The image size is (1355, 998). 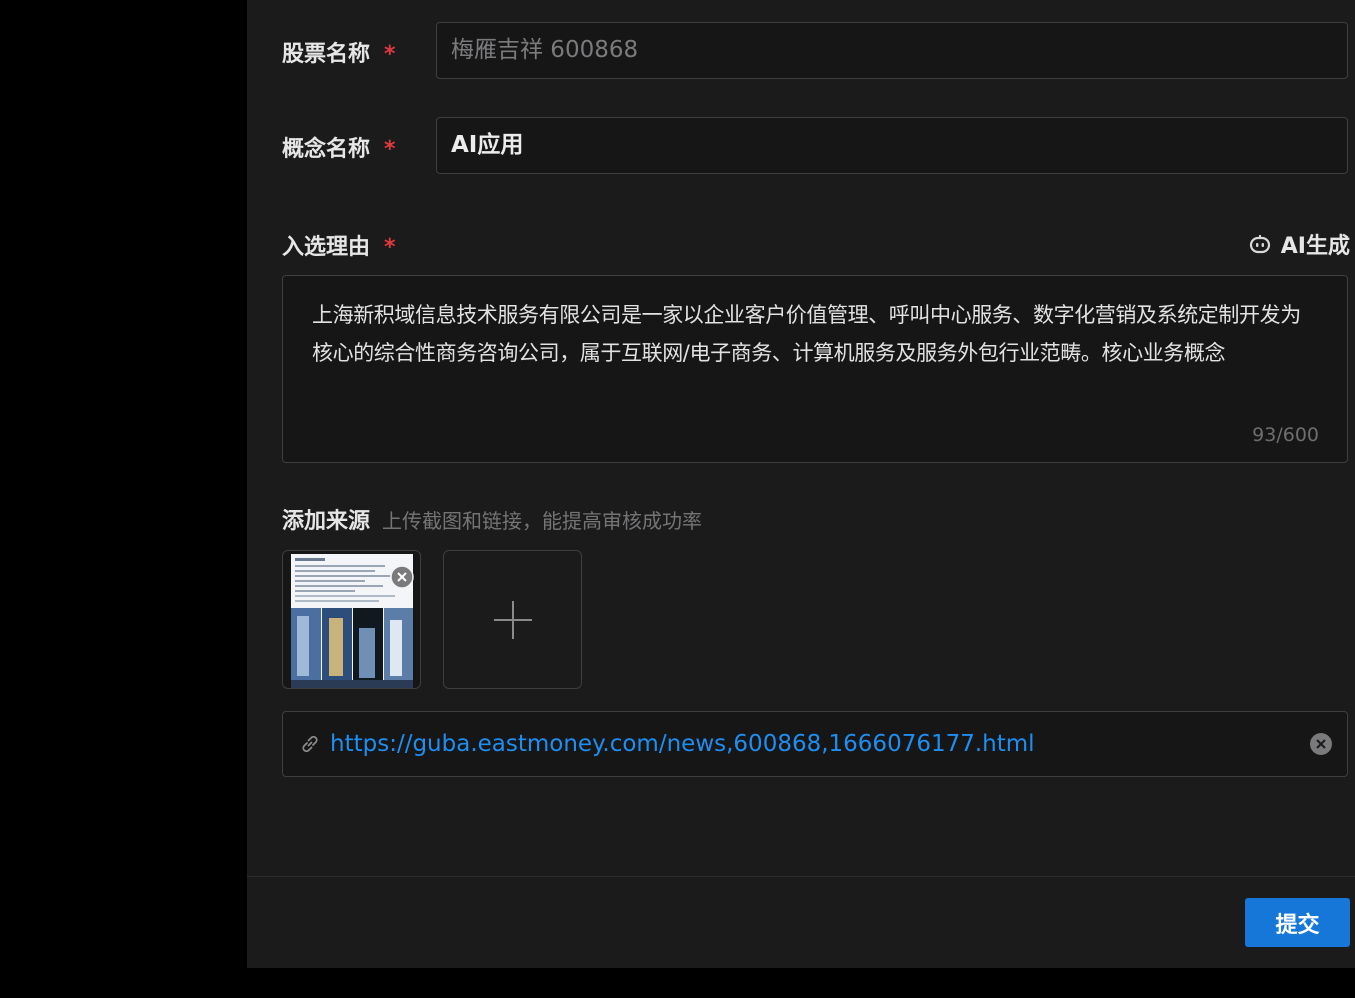 I want to click on ai-generate-button: AI生成, so click(x=1299, y=244).